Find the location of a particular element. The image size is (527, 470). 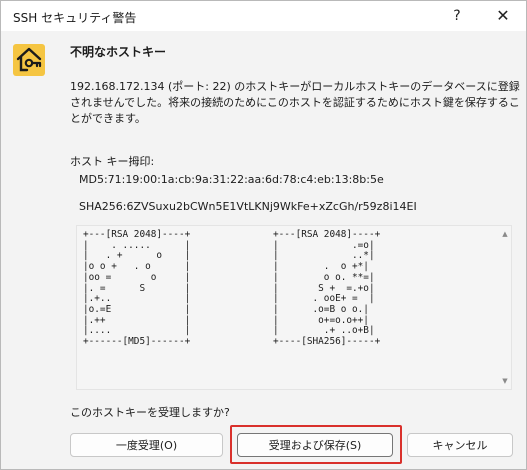

accept-question: このホストキーを受理しますか? is located at coordinates (150, 412).